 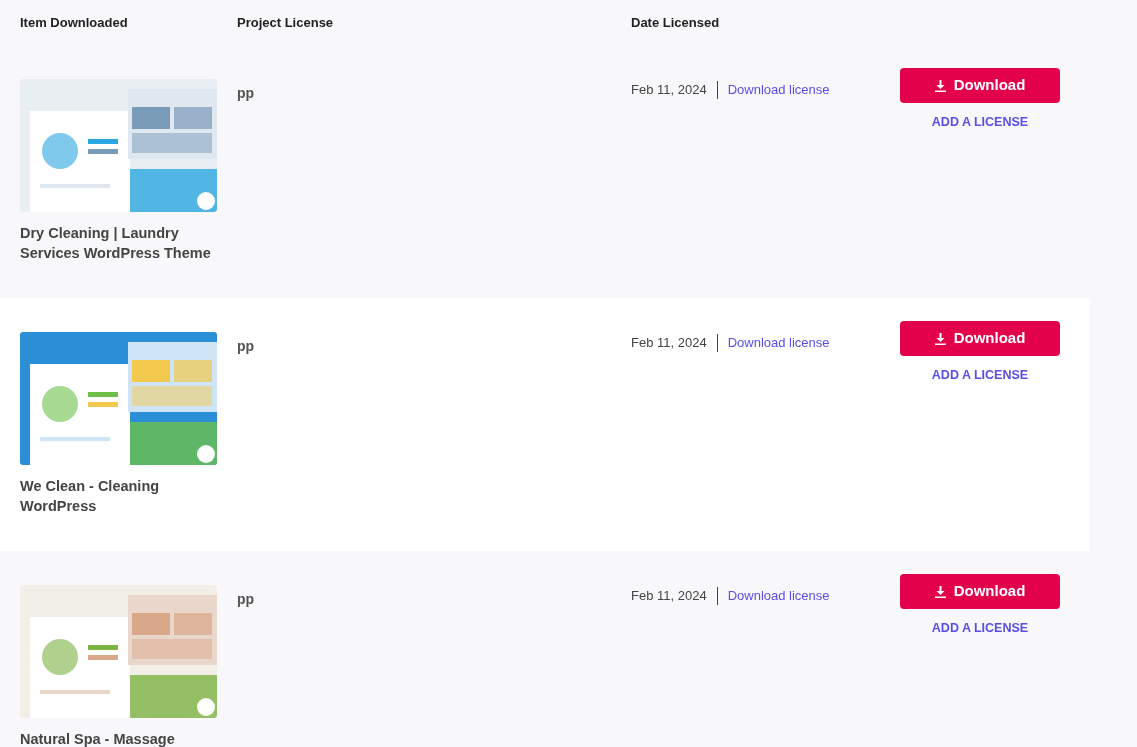 I want to click on item-title: Natural Spa - Massage, so click(x=98, y=738).